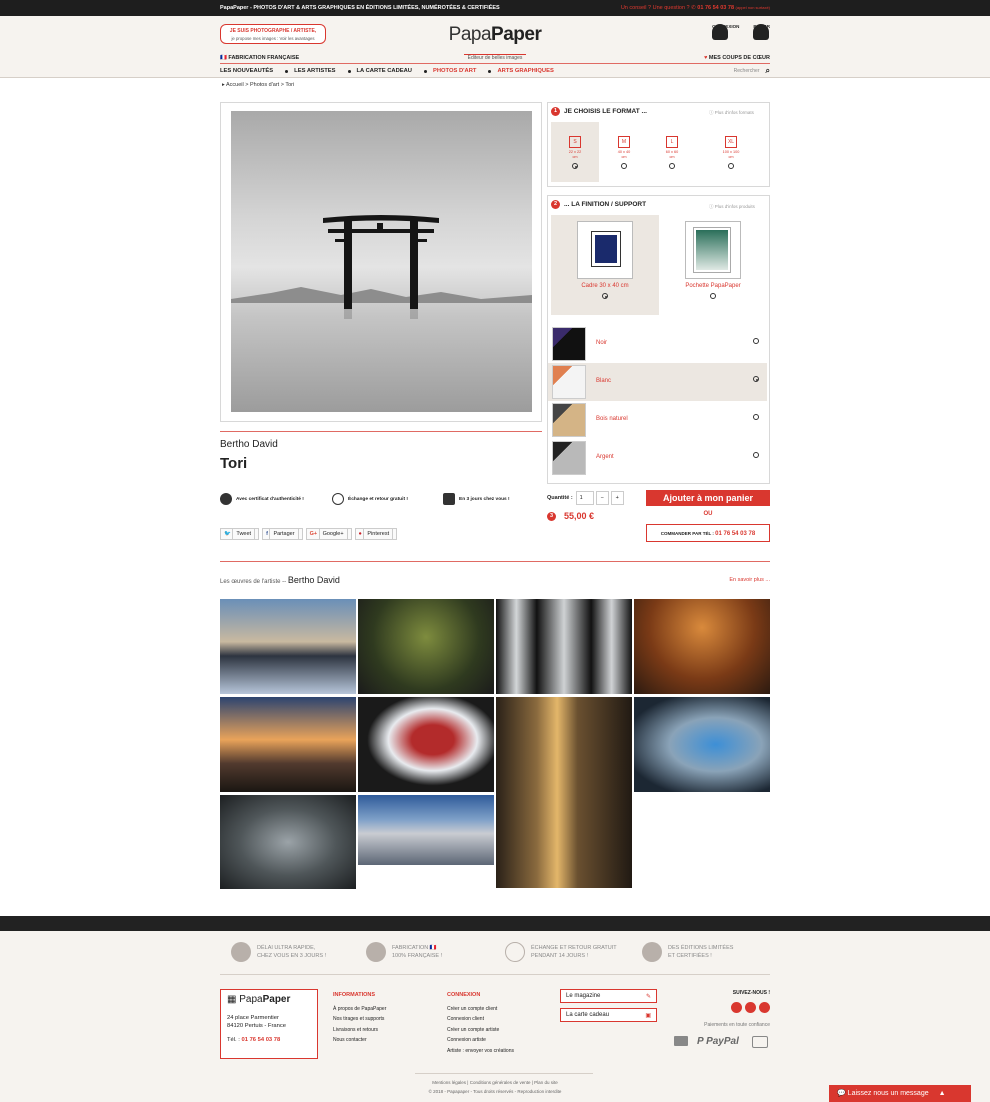 The height and width of the screenshot is (1102, 990). Describe the element at coordinates (249, 444) in the screenshot. I see `product-artist: Bertho David` at that location.